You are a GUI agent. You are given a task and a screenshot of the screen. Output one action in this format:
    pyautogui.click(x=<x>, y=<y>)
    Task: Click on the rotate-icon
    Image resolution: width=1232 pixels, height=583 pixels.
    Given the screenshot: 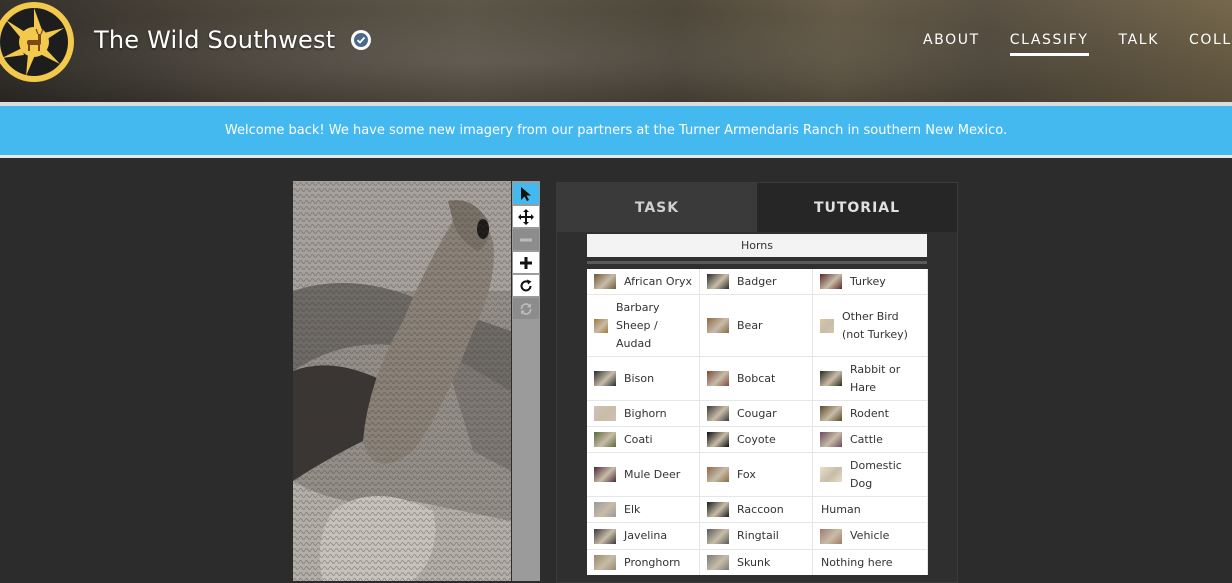 What is the action you would take?
    pyautogui.click(x=526, y=285)
    